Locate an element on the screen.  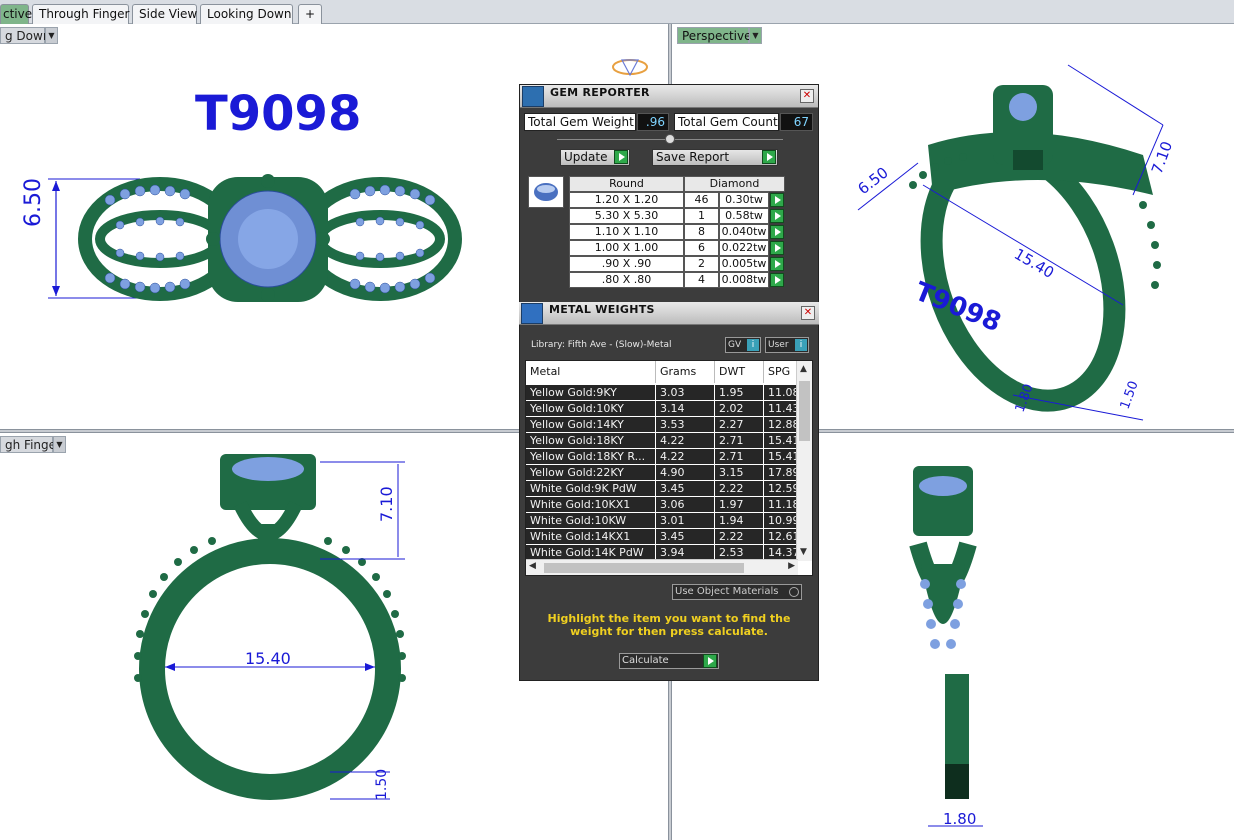
grams: 3.01 is located at coordinates (685, 520).